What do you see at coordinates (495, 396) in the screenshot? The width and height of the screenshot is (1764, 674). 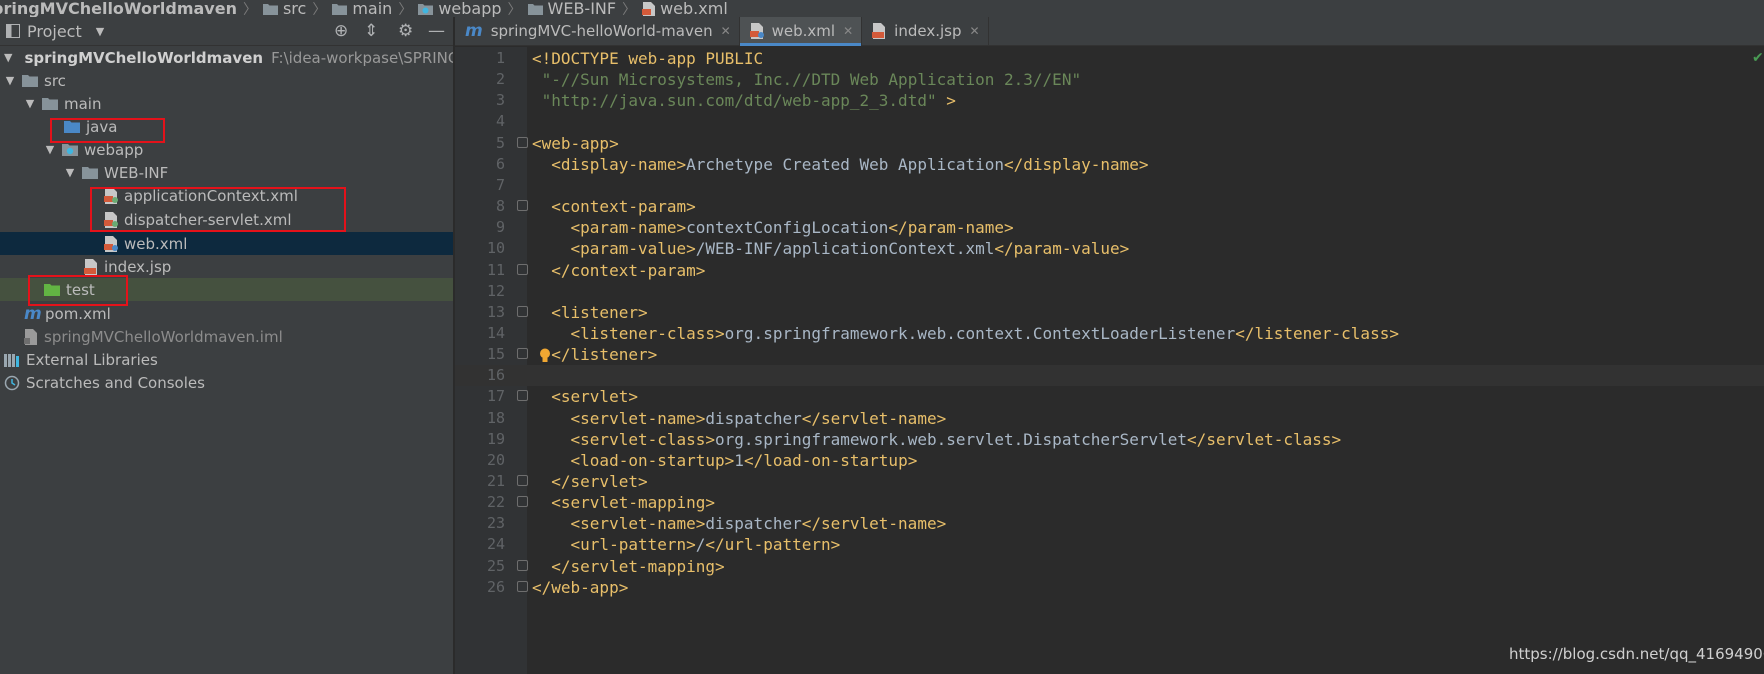 I see `line-number: 17` at bounding box center [495, 396].